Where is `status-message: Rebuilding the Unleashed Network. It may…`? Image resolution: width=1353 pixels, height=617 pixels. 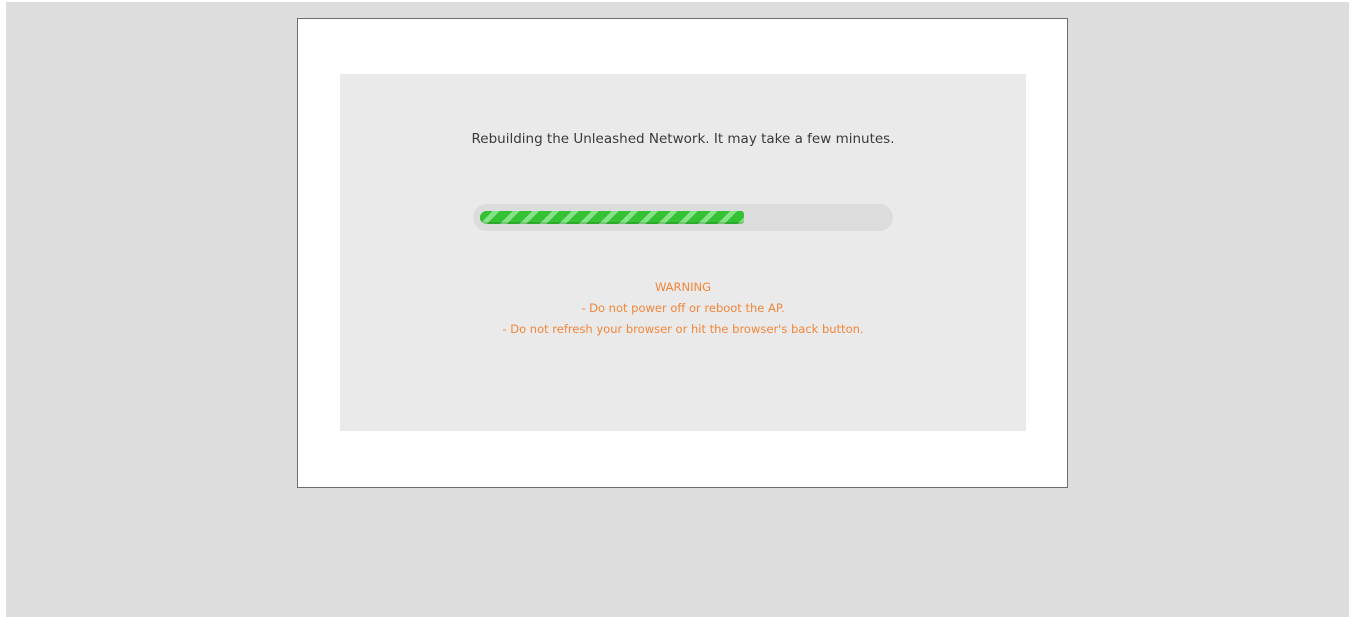 status-message: Rebuilding the Unleashed Network. It may… is located at coordinates (683, 139).